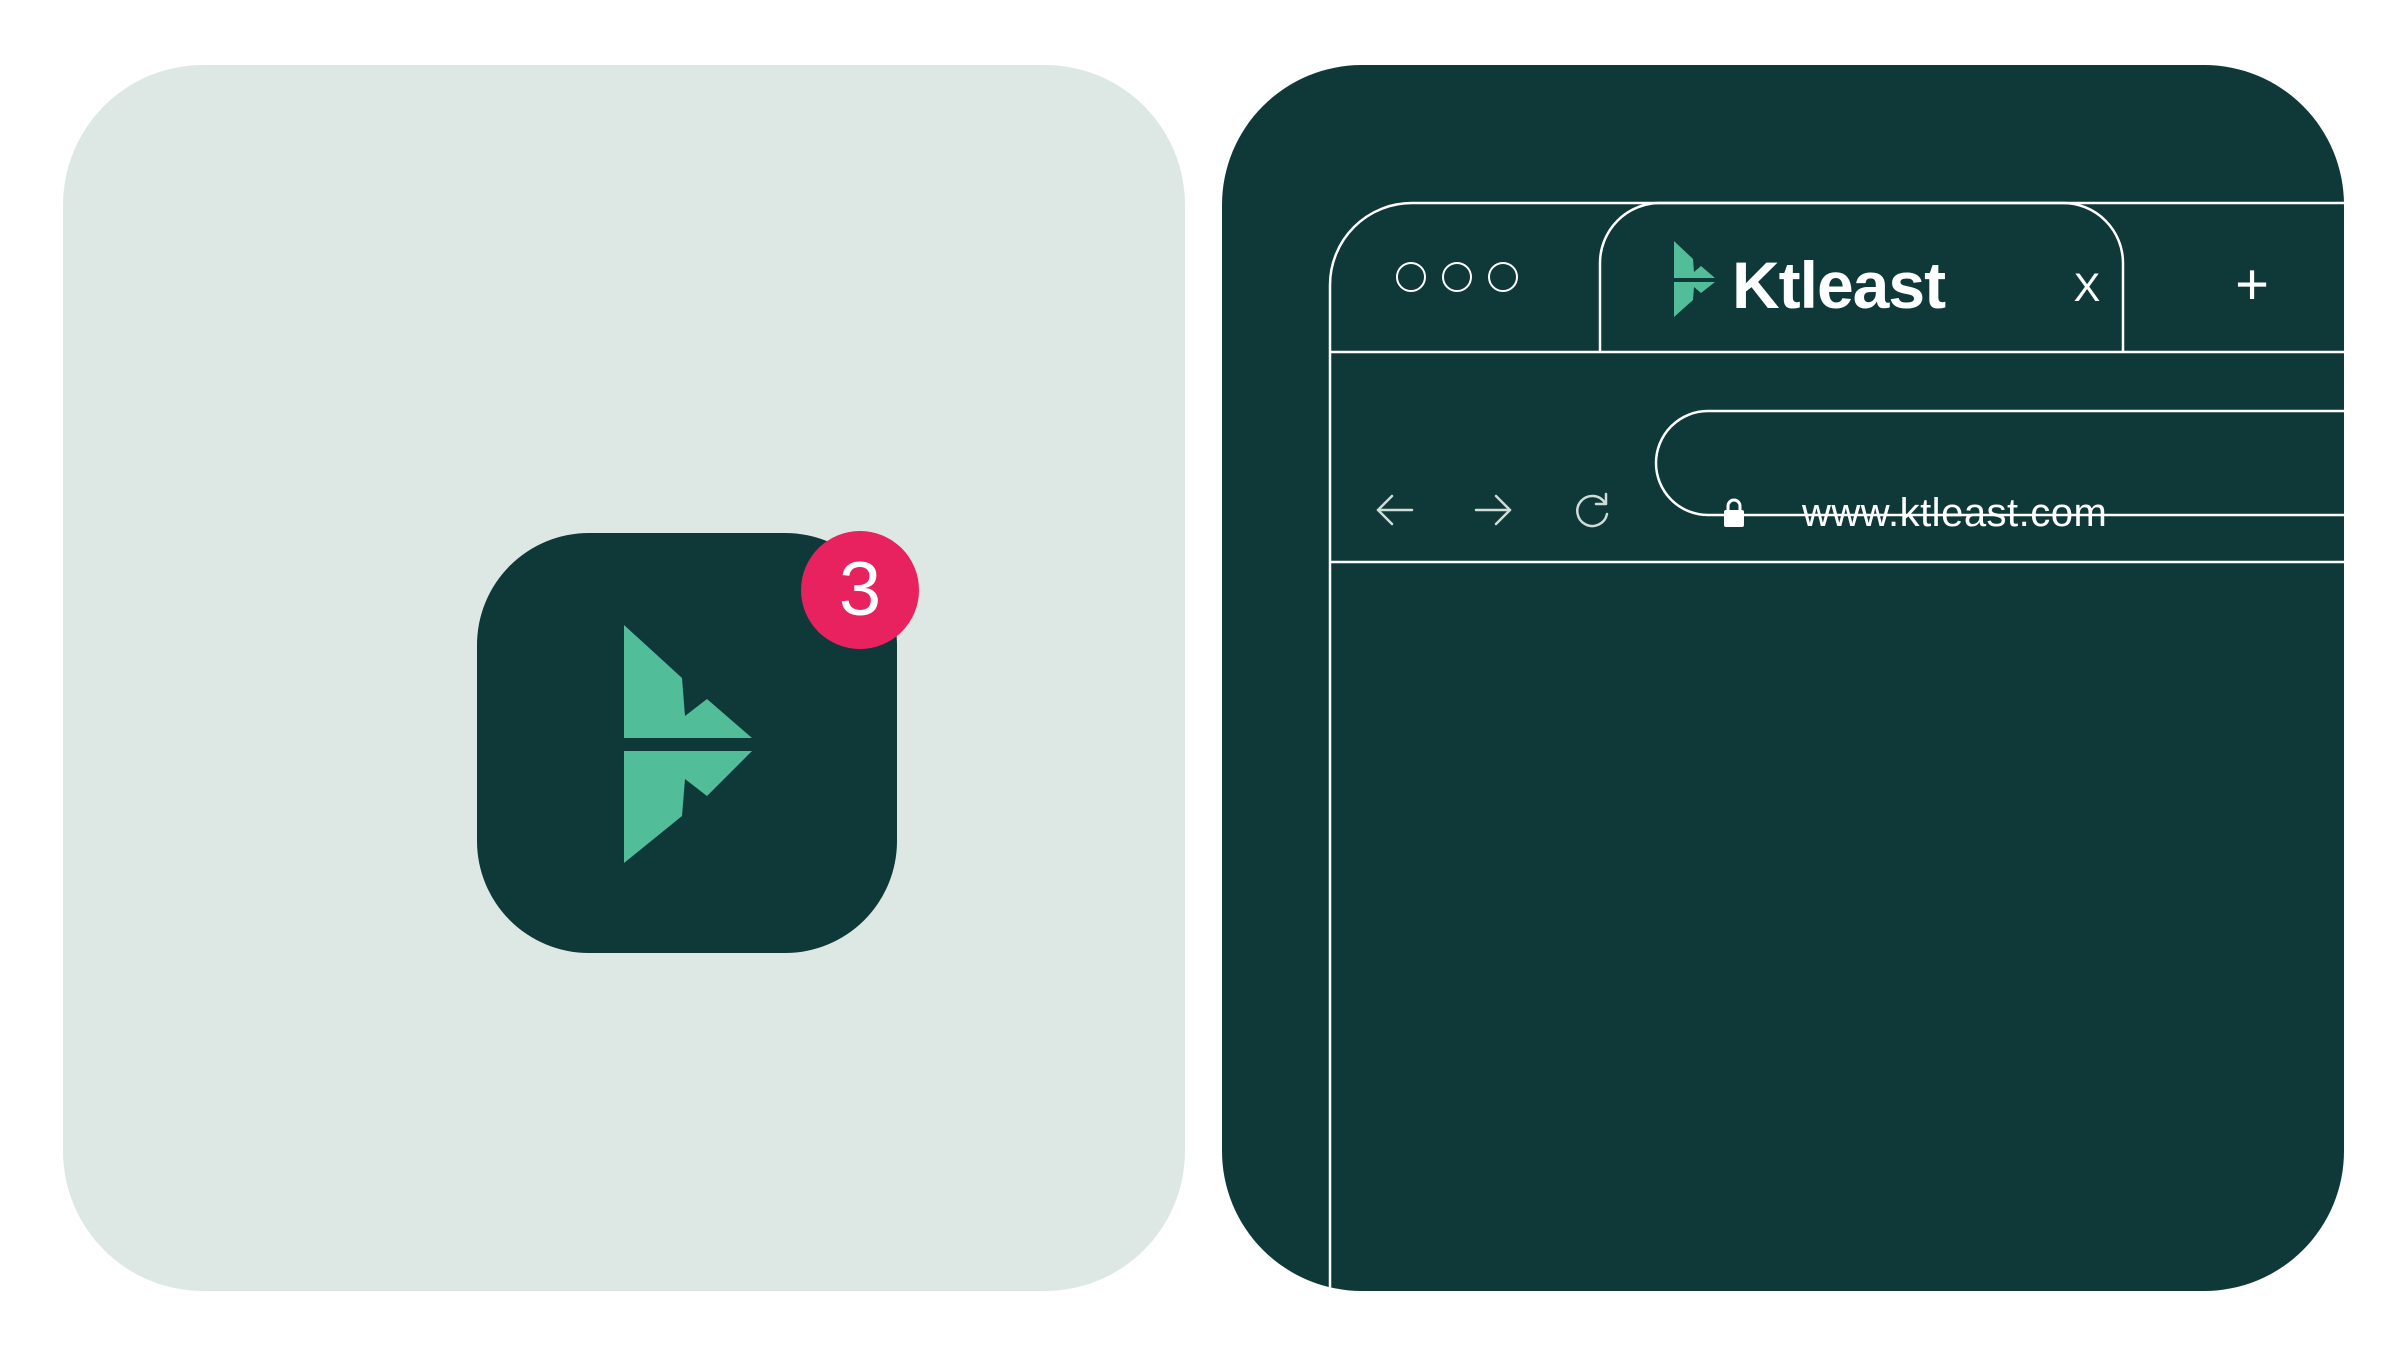  I want to click on window-control-maximize-icon, so click(1503, 277).